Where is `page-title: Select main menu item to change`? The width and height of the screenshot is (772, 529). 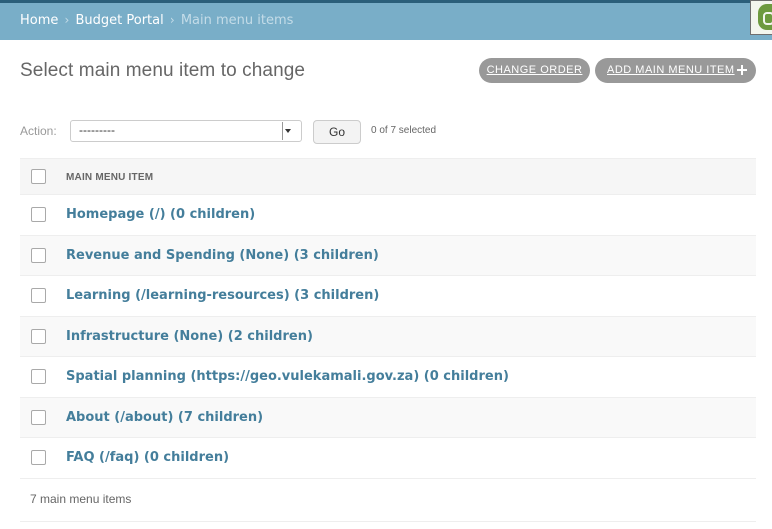 page-title: Select main menu item to change is located at coordinates (163, 70).